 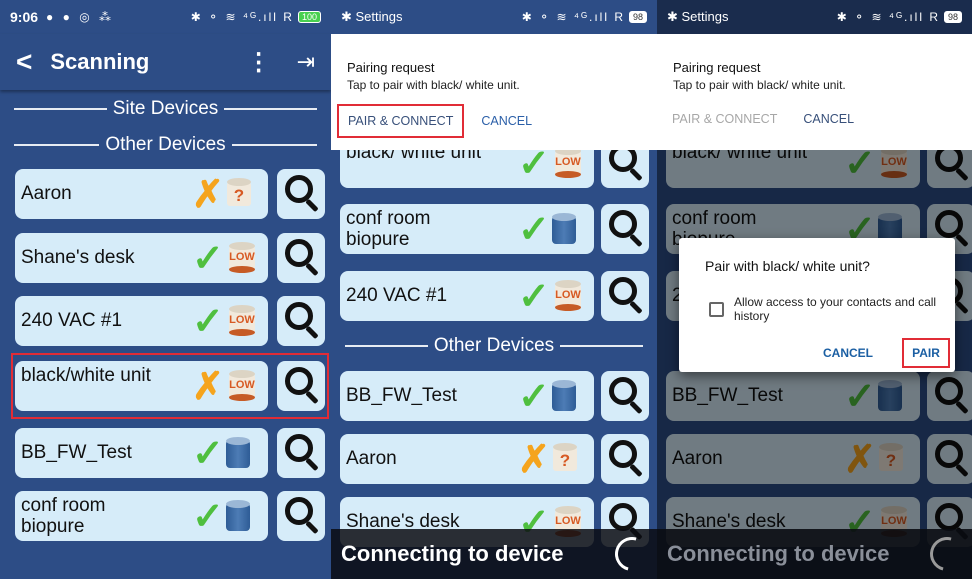 What do you see at coordinates (78, 257) in the screenshot?
I see `device-name: Shane's desk` at bounding box center [78, 257].